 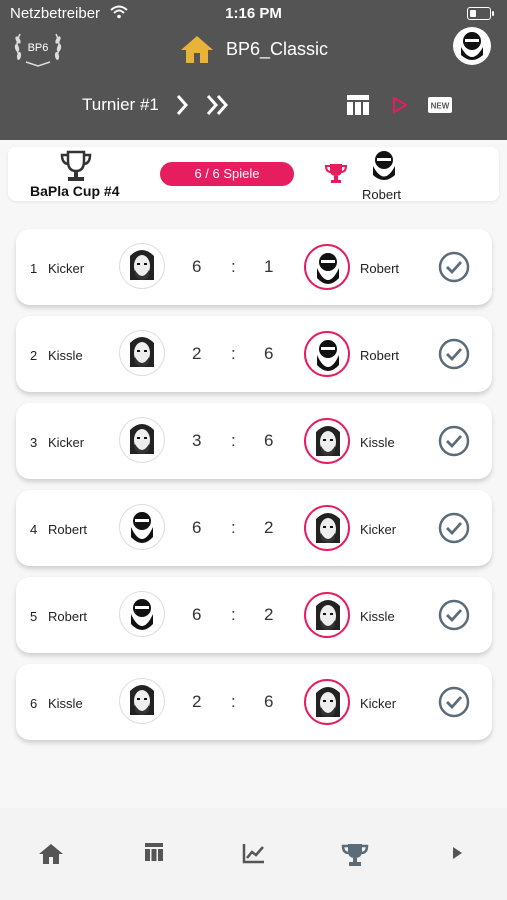 I want to click on nav-trophy-icon, so click(x=355, y=855).